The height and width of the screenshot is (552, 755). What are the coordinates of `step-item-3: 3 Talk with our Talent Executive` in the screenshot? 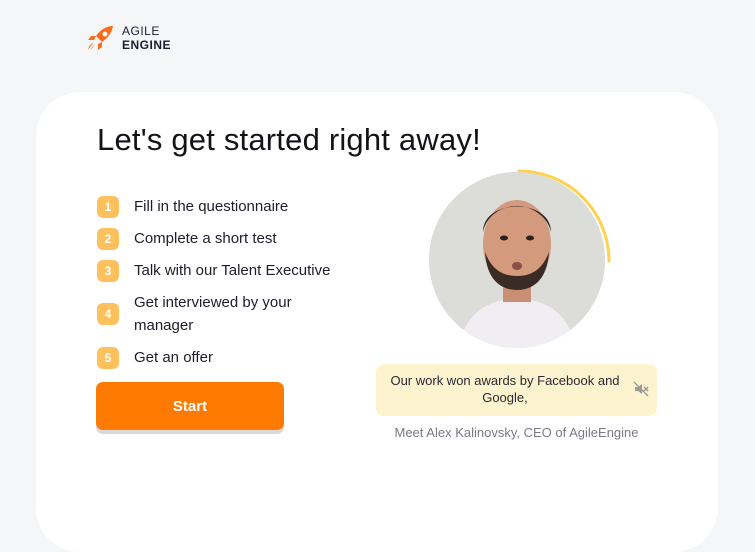 It's located at (232, 270).